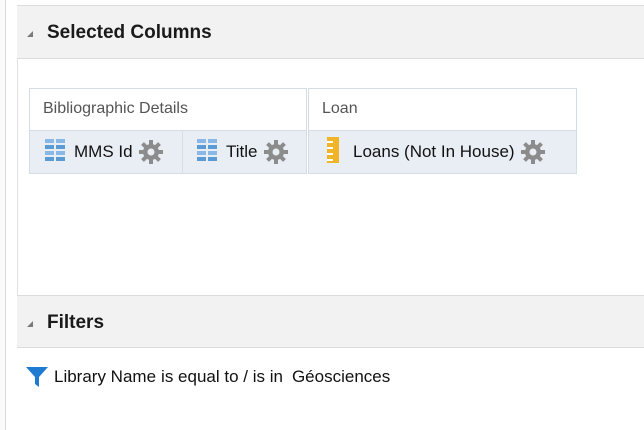 The height and width of the screenshot is (430, 644). I want to click on column-loans-not-in-house: Loans (Not In House), so click(442, 152).